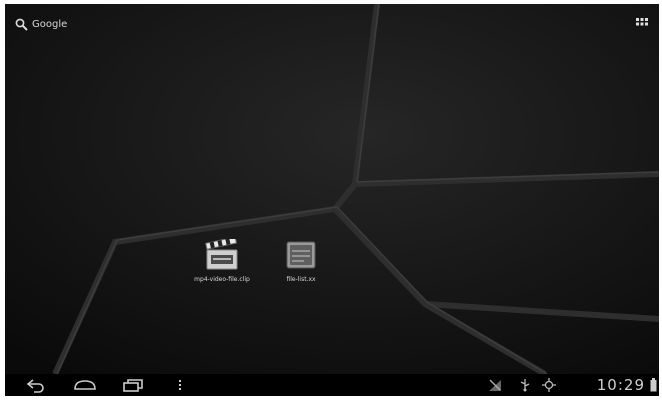 This screenshot has height=400, width=662. What do you see at coordinates (36, 385) in the screenshot?
I see `back-icon` at bounding box center [36, 385].